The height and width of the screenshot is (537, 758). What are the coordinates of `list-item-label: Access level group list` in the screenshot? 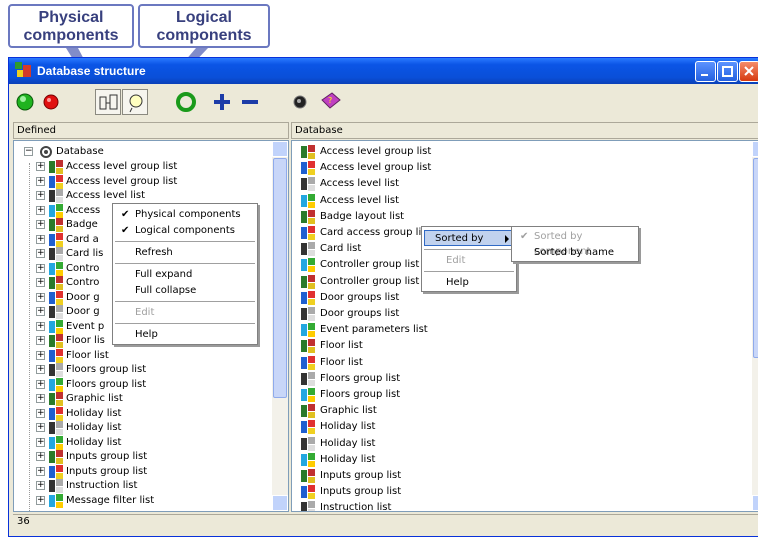 It's located at (376, 168).